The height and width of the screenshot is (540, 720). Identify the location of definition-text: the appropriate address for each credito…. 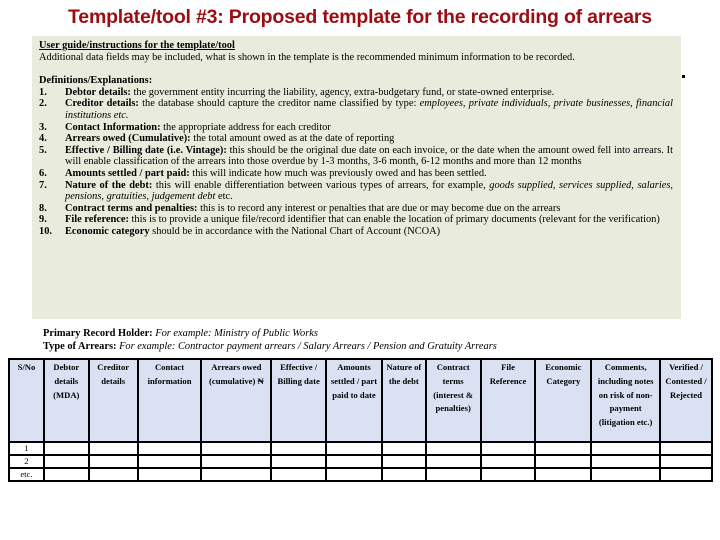
(245, 127).